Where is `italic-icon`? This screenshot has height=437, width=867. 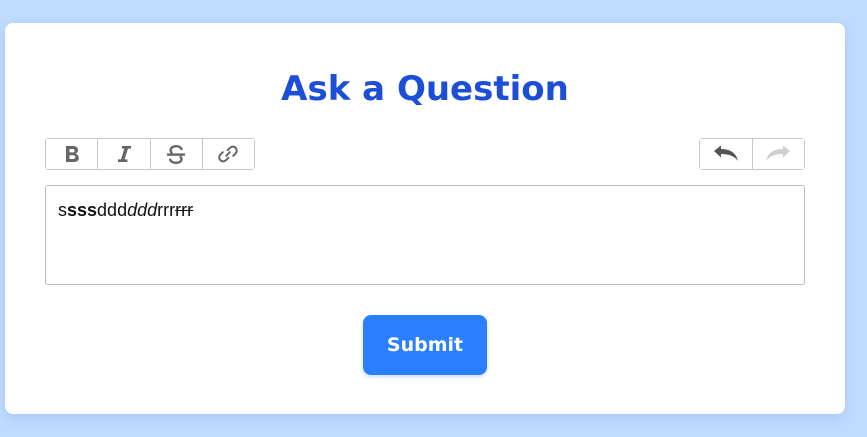 italic-icon is located at coordinates (124, 154).